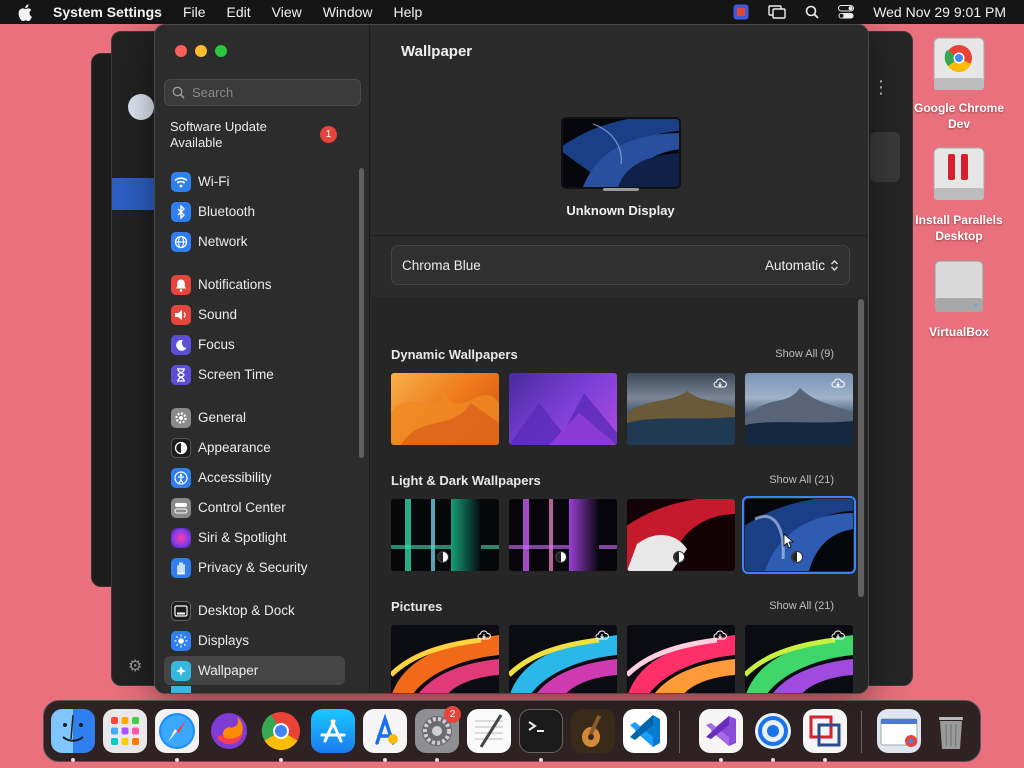 The image size is (1024, 768). What do you see at coordinates (563, 409) in the screenshot?
I see `wallpaper-thumb-ventura-purple` at bounding box center [563, 409].